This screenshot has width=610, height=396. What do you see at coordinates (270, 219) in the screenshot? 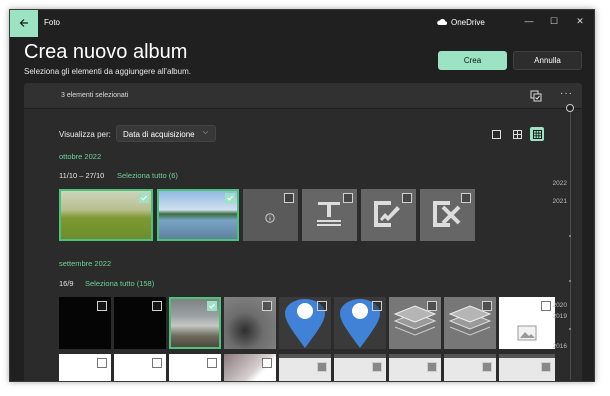
I see `info-icon` at bounding box center [270, 219].